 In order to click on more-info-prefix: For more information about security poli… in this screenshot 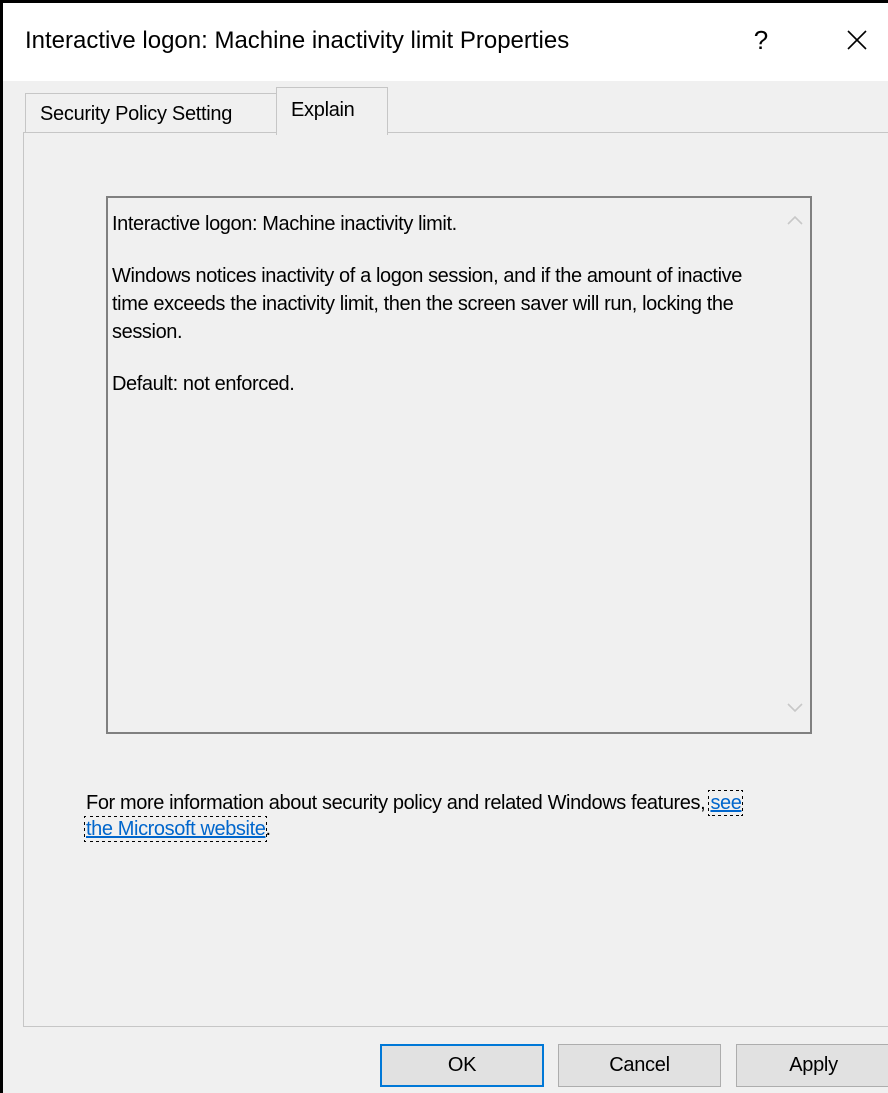, I will do `click(398, 803)`.